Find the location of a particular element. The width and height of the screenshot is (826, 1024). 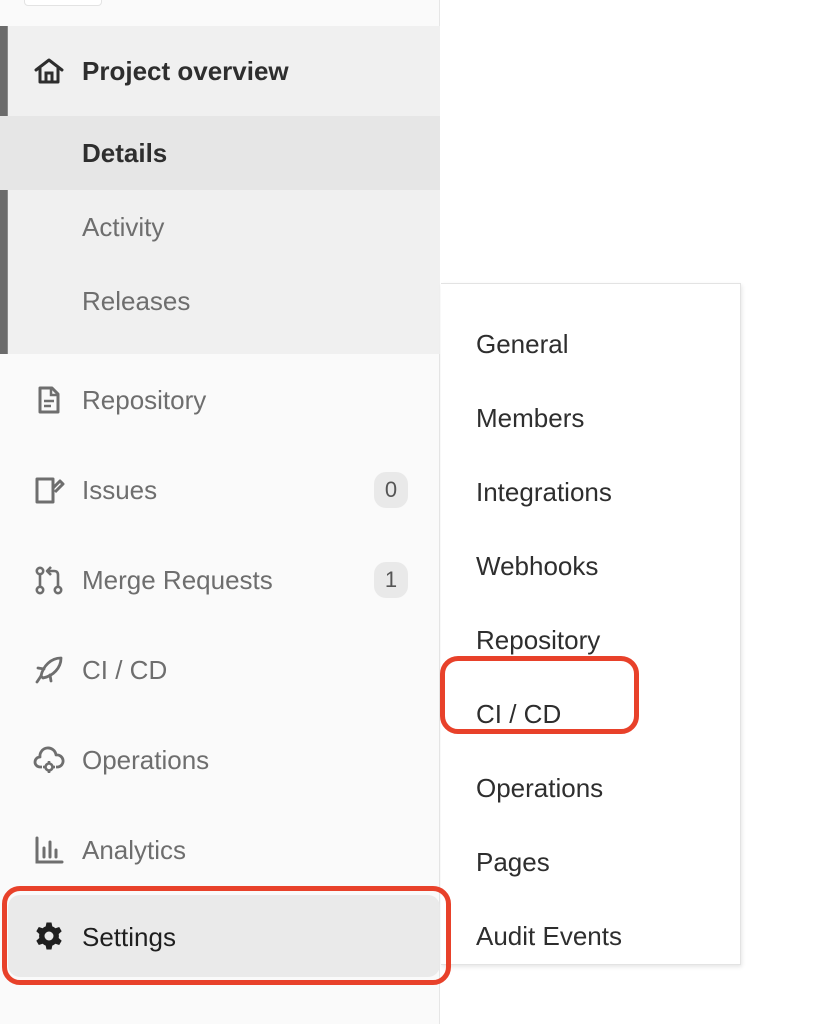

sidebar-item-ci-cd: CI / CD is located at coordinates (220, 670).